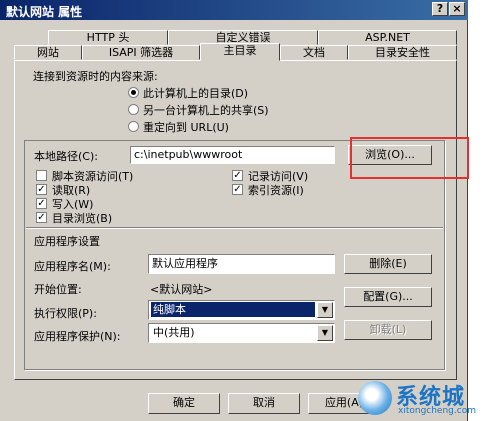 Image resolution: width=500 pixels, height=421 pixels. I want to click on tab-http-headers: HTTP 头, so click(108, 37).